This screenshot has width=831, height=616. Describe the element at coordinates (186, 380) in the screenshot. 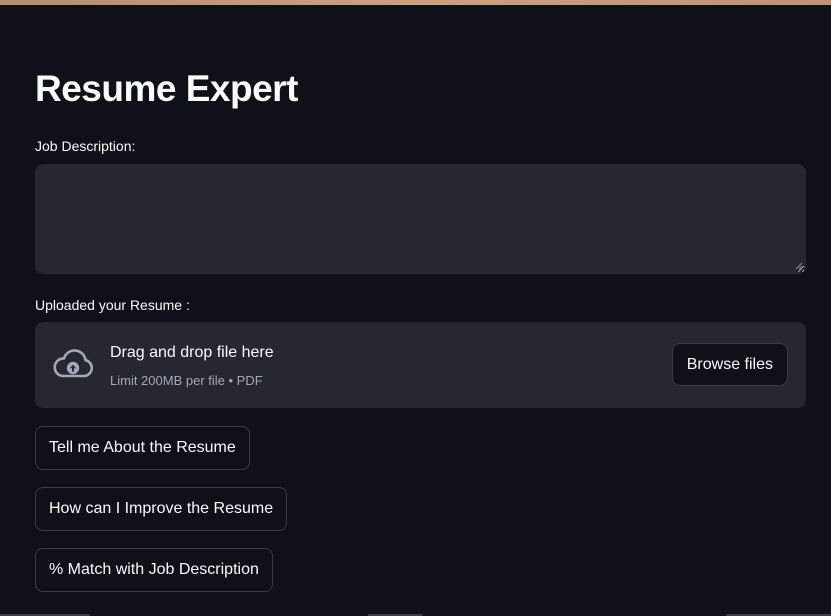

I see `dropzone-limit-text: Limit 200MB per file • PDF` at that location.